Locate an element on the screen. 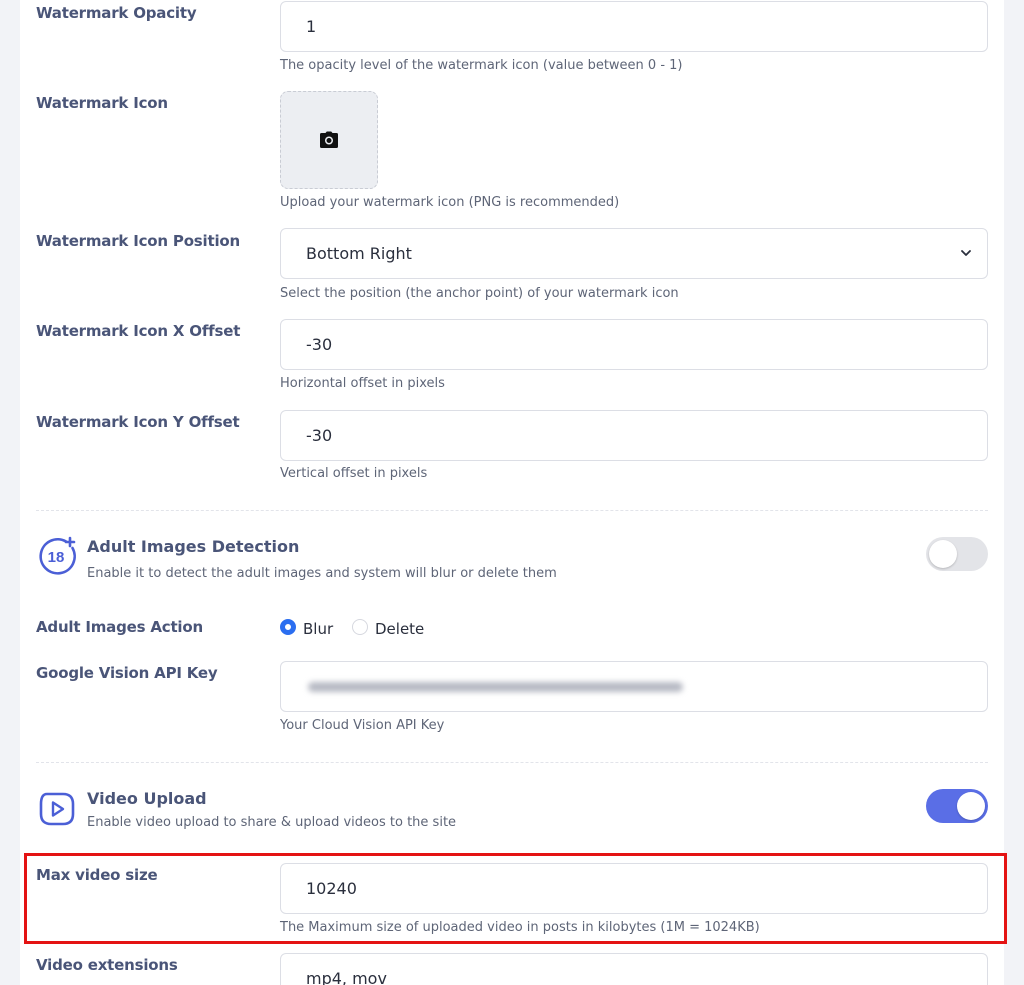 The width and height of the screenshot is (1024, 985). watermark-y-offset-input: -30 is located at coordinates (634, 435).